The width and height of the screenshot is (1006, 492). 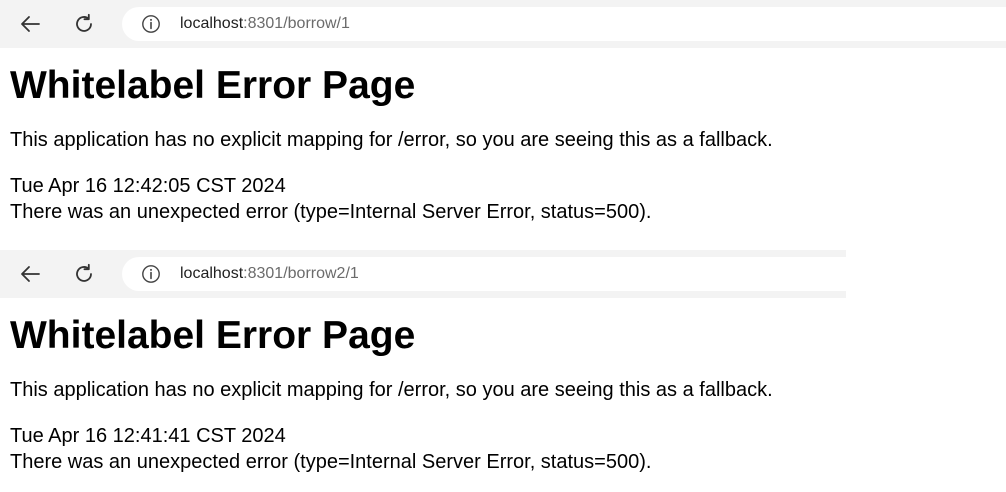 I want to click on address-bar: localhost:8301/borrow2/1, so click(x=484, y=274).